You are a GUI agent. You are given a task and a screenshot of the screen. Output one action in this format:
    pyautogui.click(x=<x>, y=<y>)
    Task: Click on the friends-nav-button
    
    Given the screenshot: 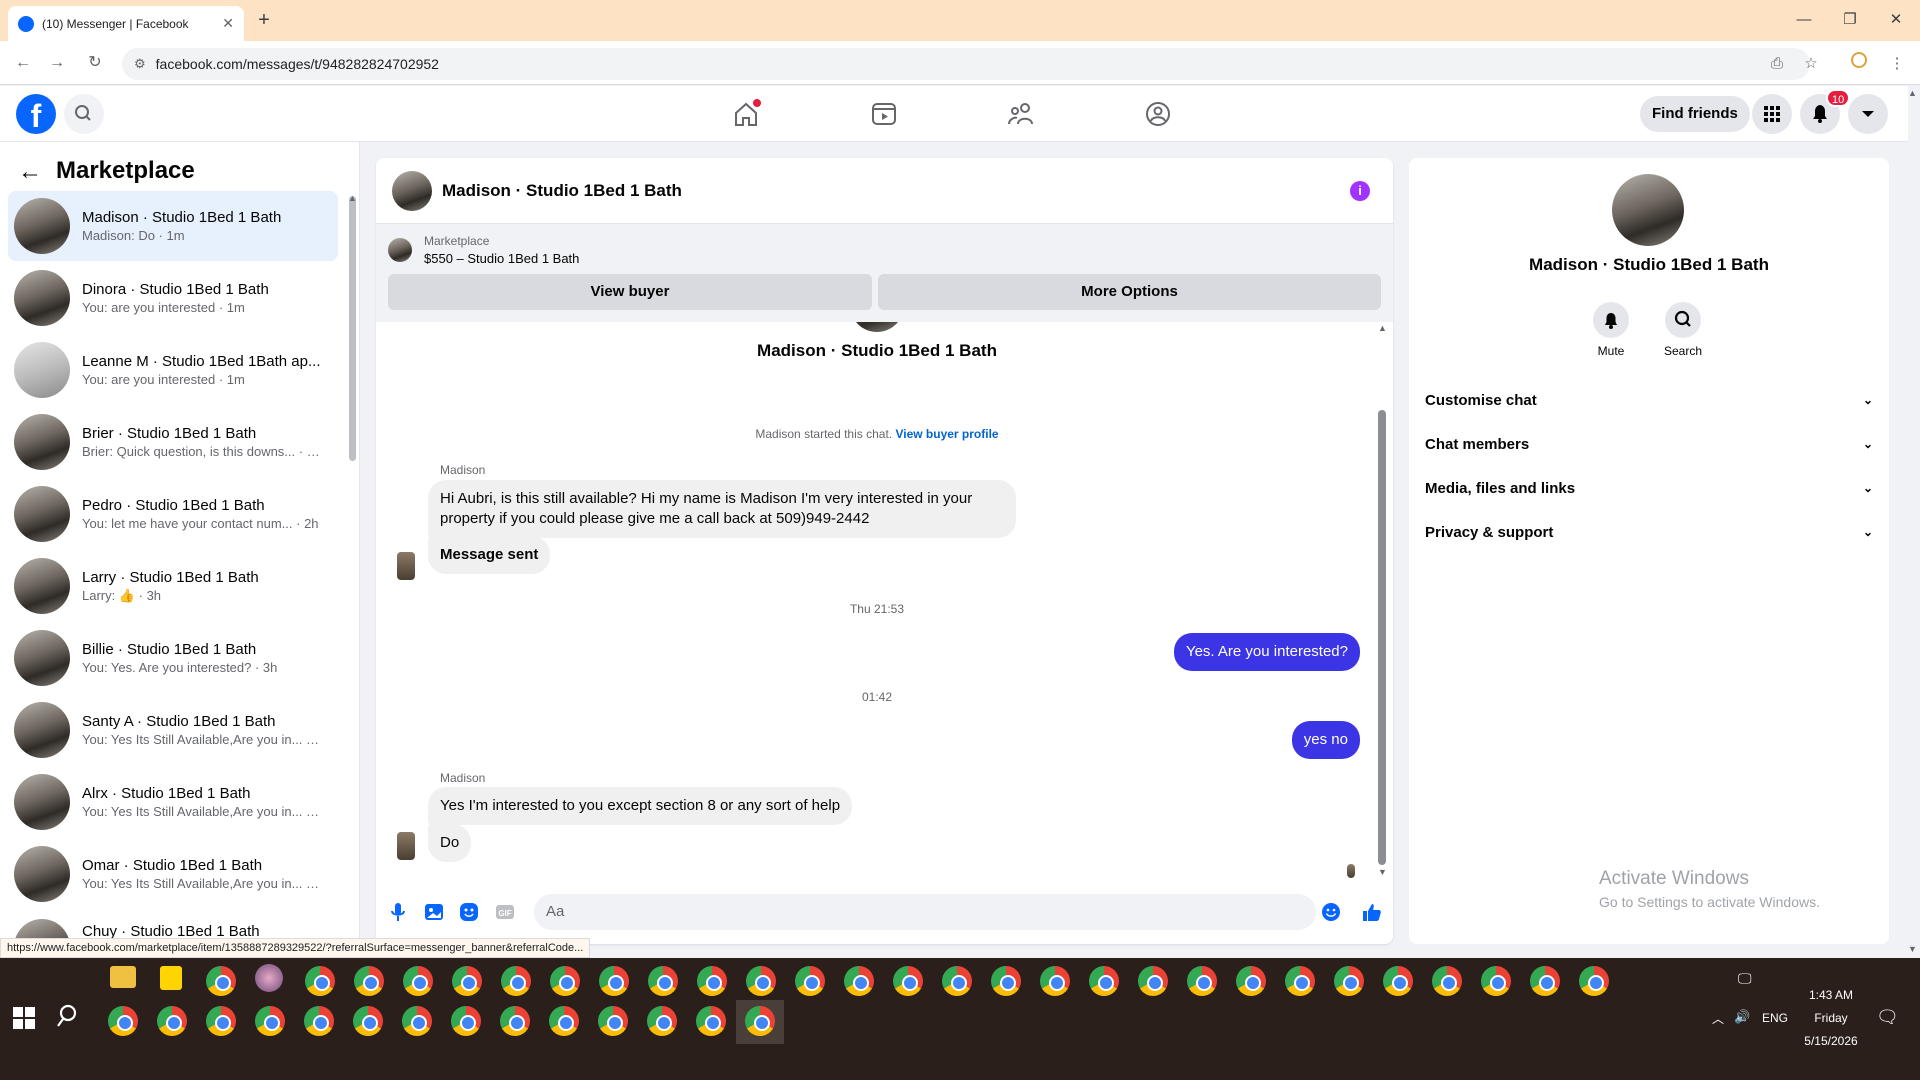 What is the action you would take?
    pyautogui.click(x=1021, y=114)
    